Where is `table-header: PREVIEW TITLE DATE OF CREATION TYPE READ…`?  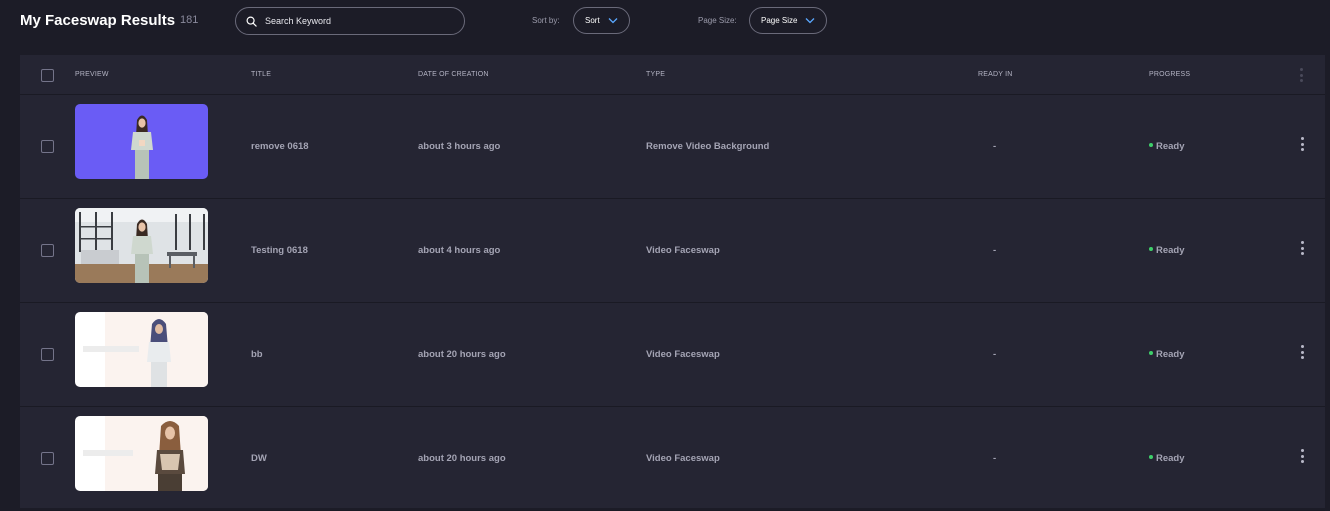 table-header: PREVIEW TITLE DATE OF CREATION TYPE READ… is located at coordinates (672, 75).